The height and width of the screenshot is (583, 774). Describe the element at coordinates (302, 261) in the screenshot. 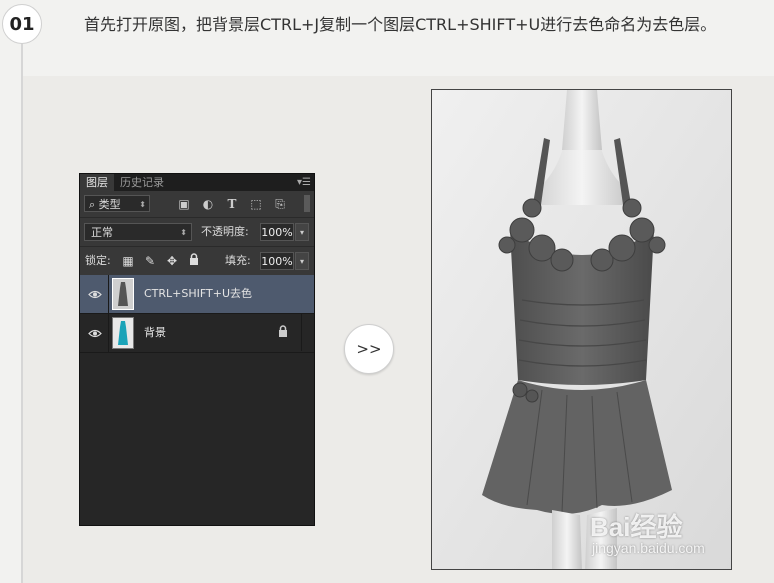

I see `fill-dropdown-button: ▾` at that location.